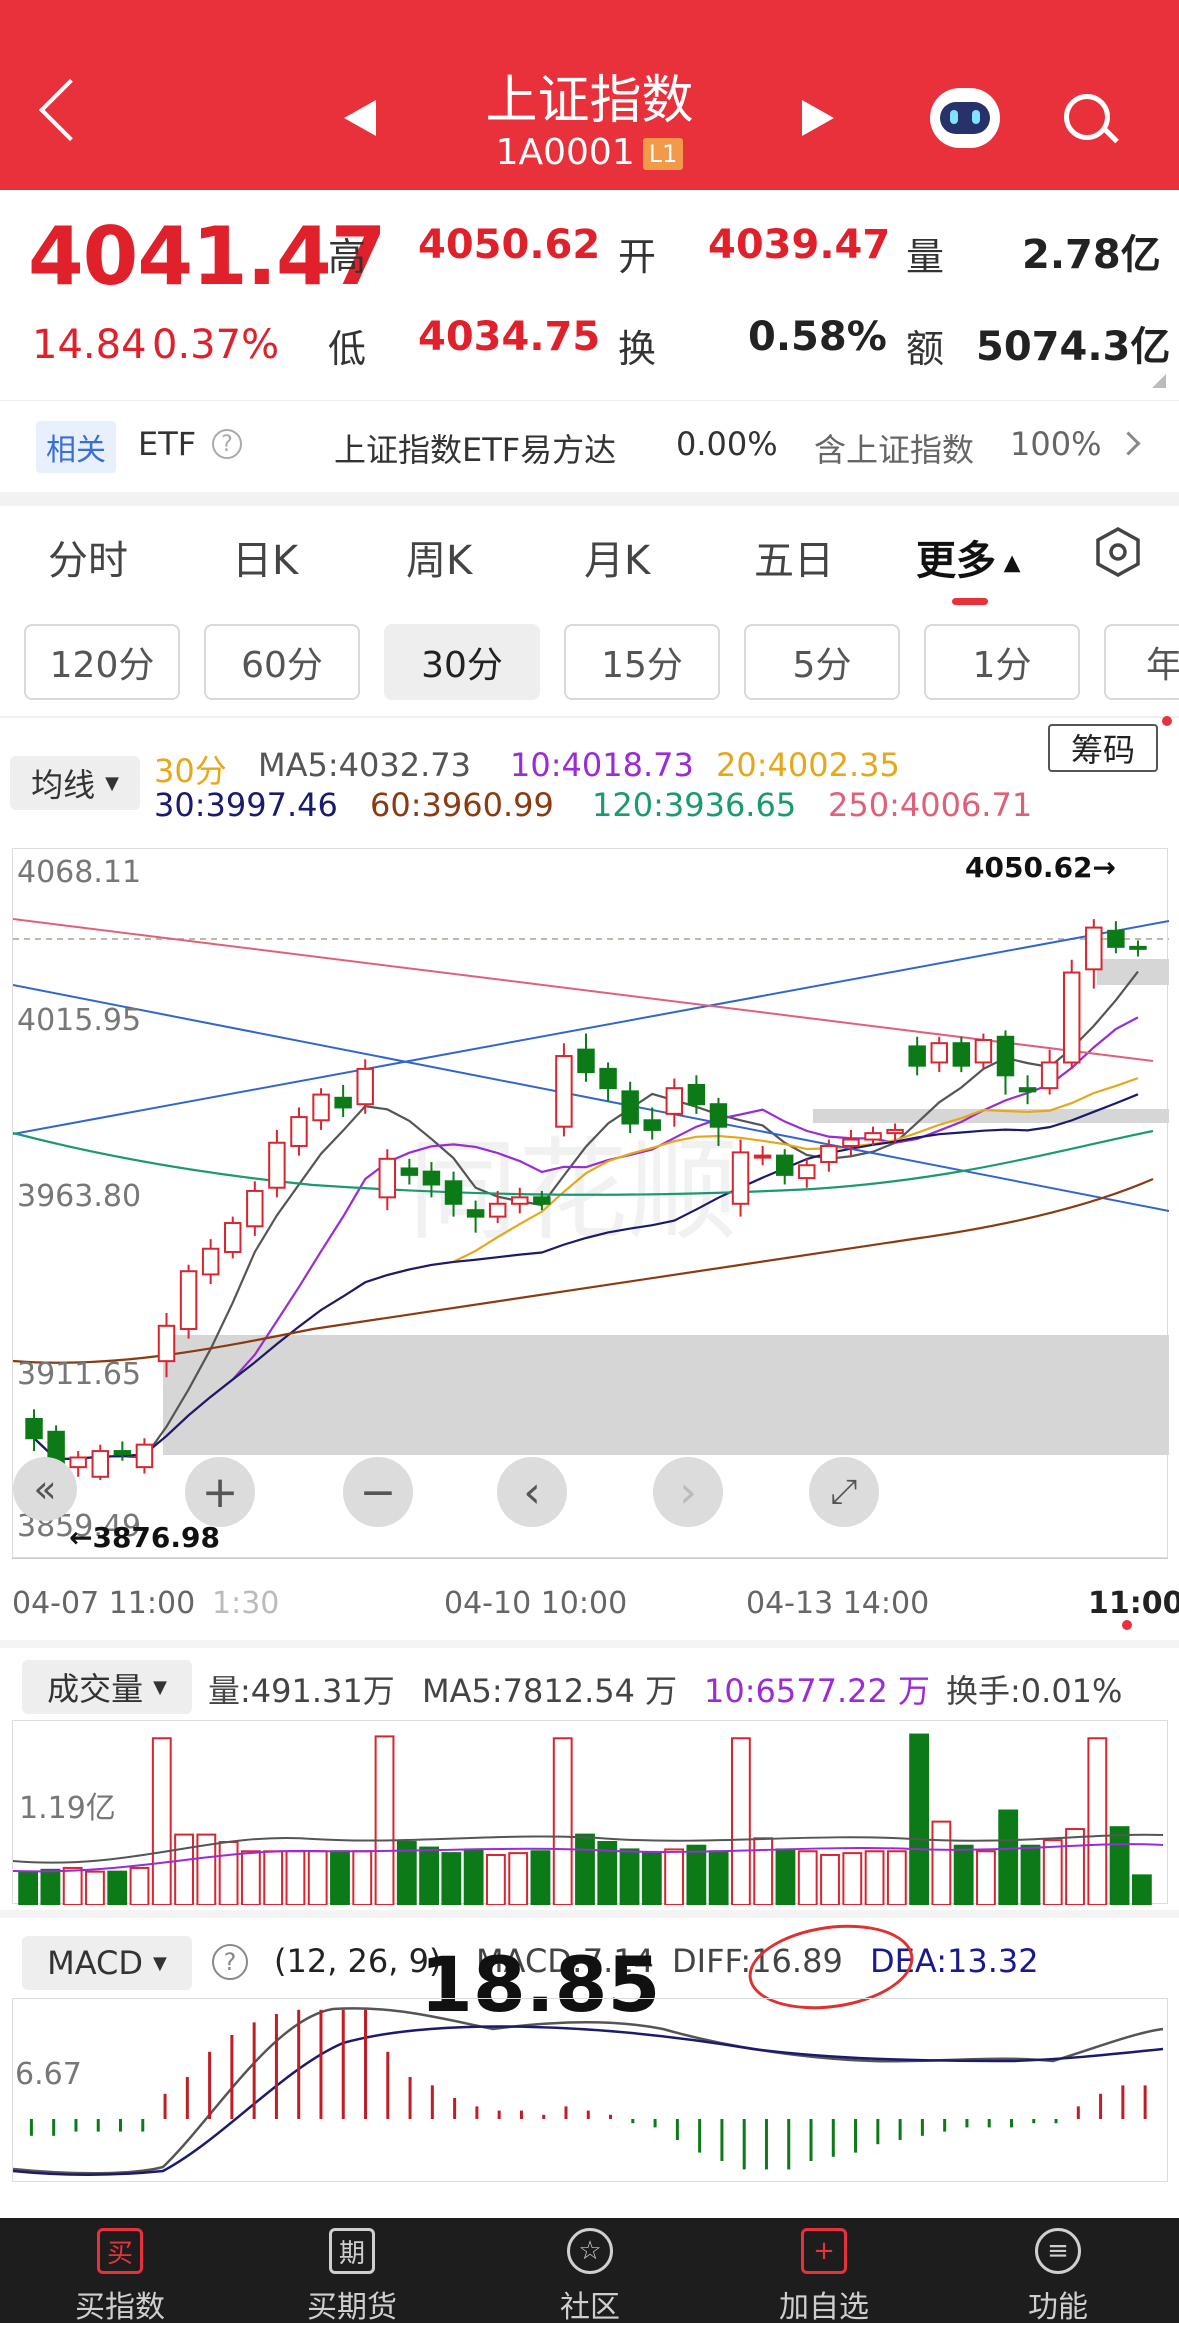  Describe the element at coordinates (818, 118) in the screenshot. I see `next-index-icon` at that location.